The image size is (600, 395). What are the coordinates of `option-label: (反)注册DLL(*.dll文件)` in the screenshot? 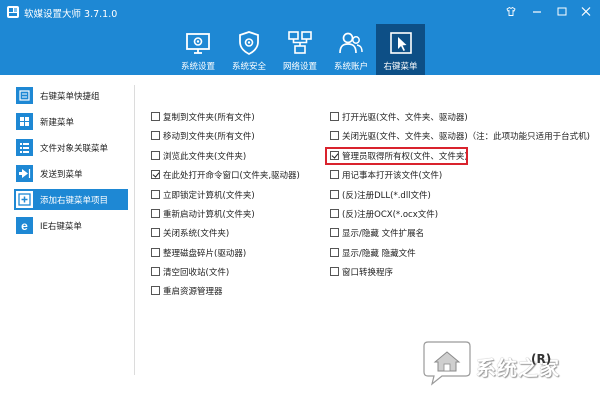 It's located at (386, 196).